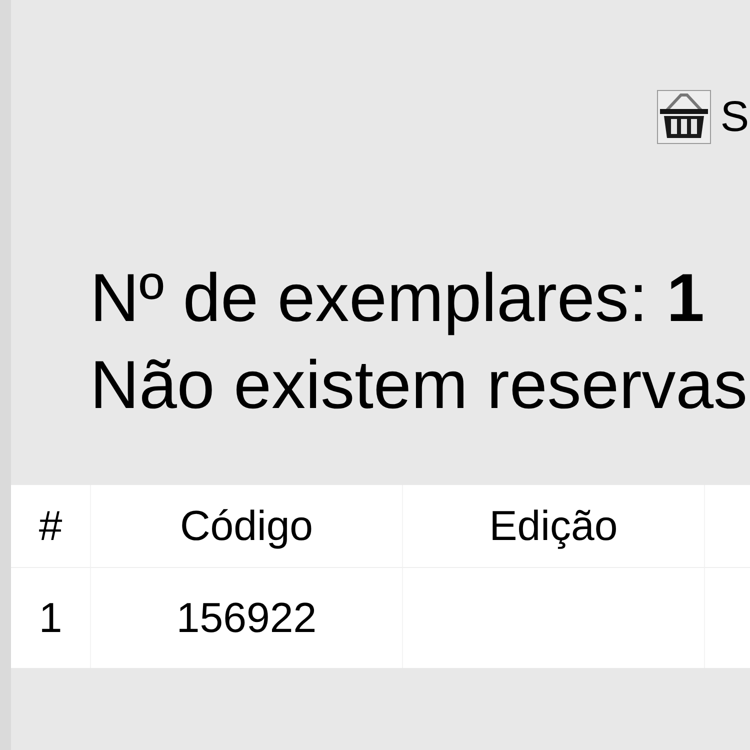  Describe the element at coordinates (397, 298) in the screenshot. I see `copies-count-text: Nº de exemplares: 1` at that location.